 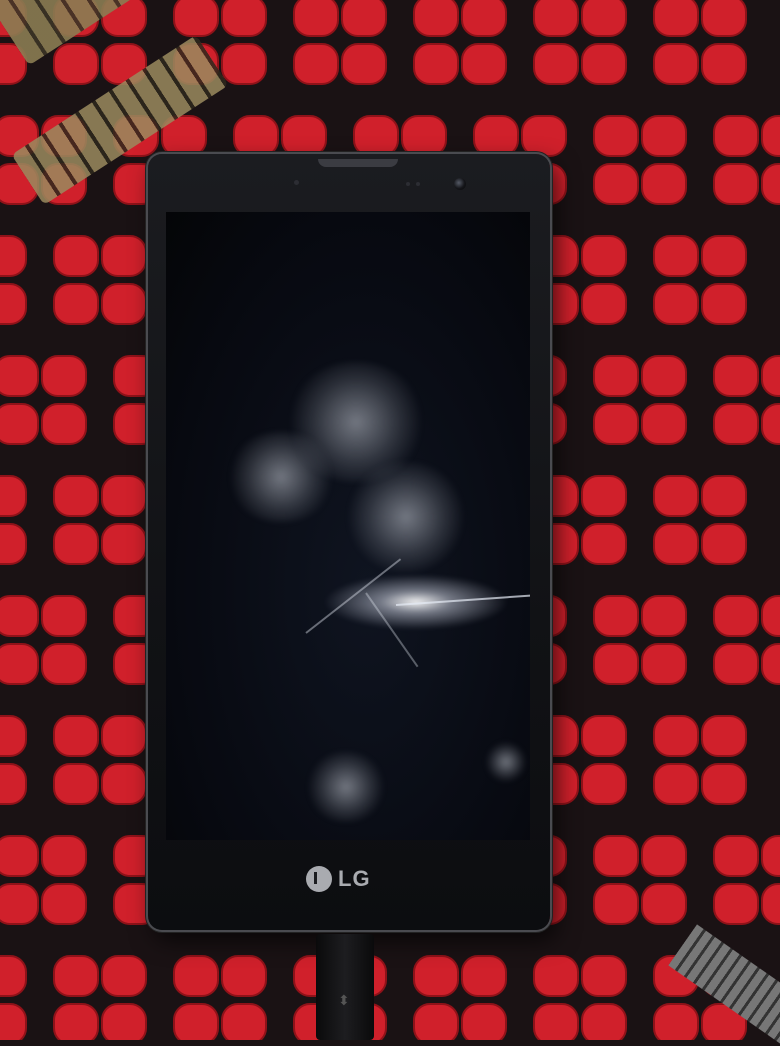 I want to click on earpiece-speaker, so click(x=358, y=163).